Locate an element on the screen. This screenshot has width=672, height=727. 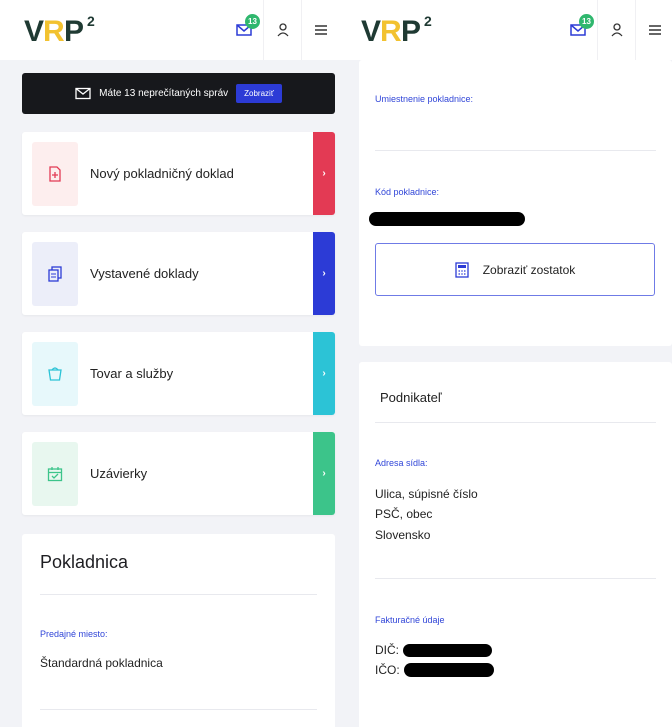
menu-item-label: Uzávierky is located at coordinates (119, 473).